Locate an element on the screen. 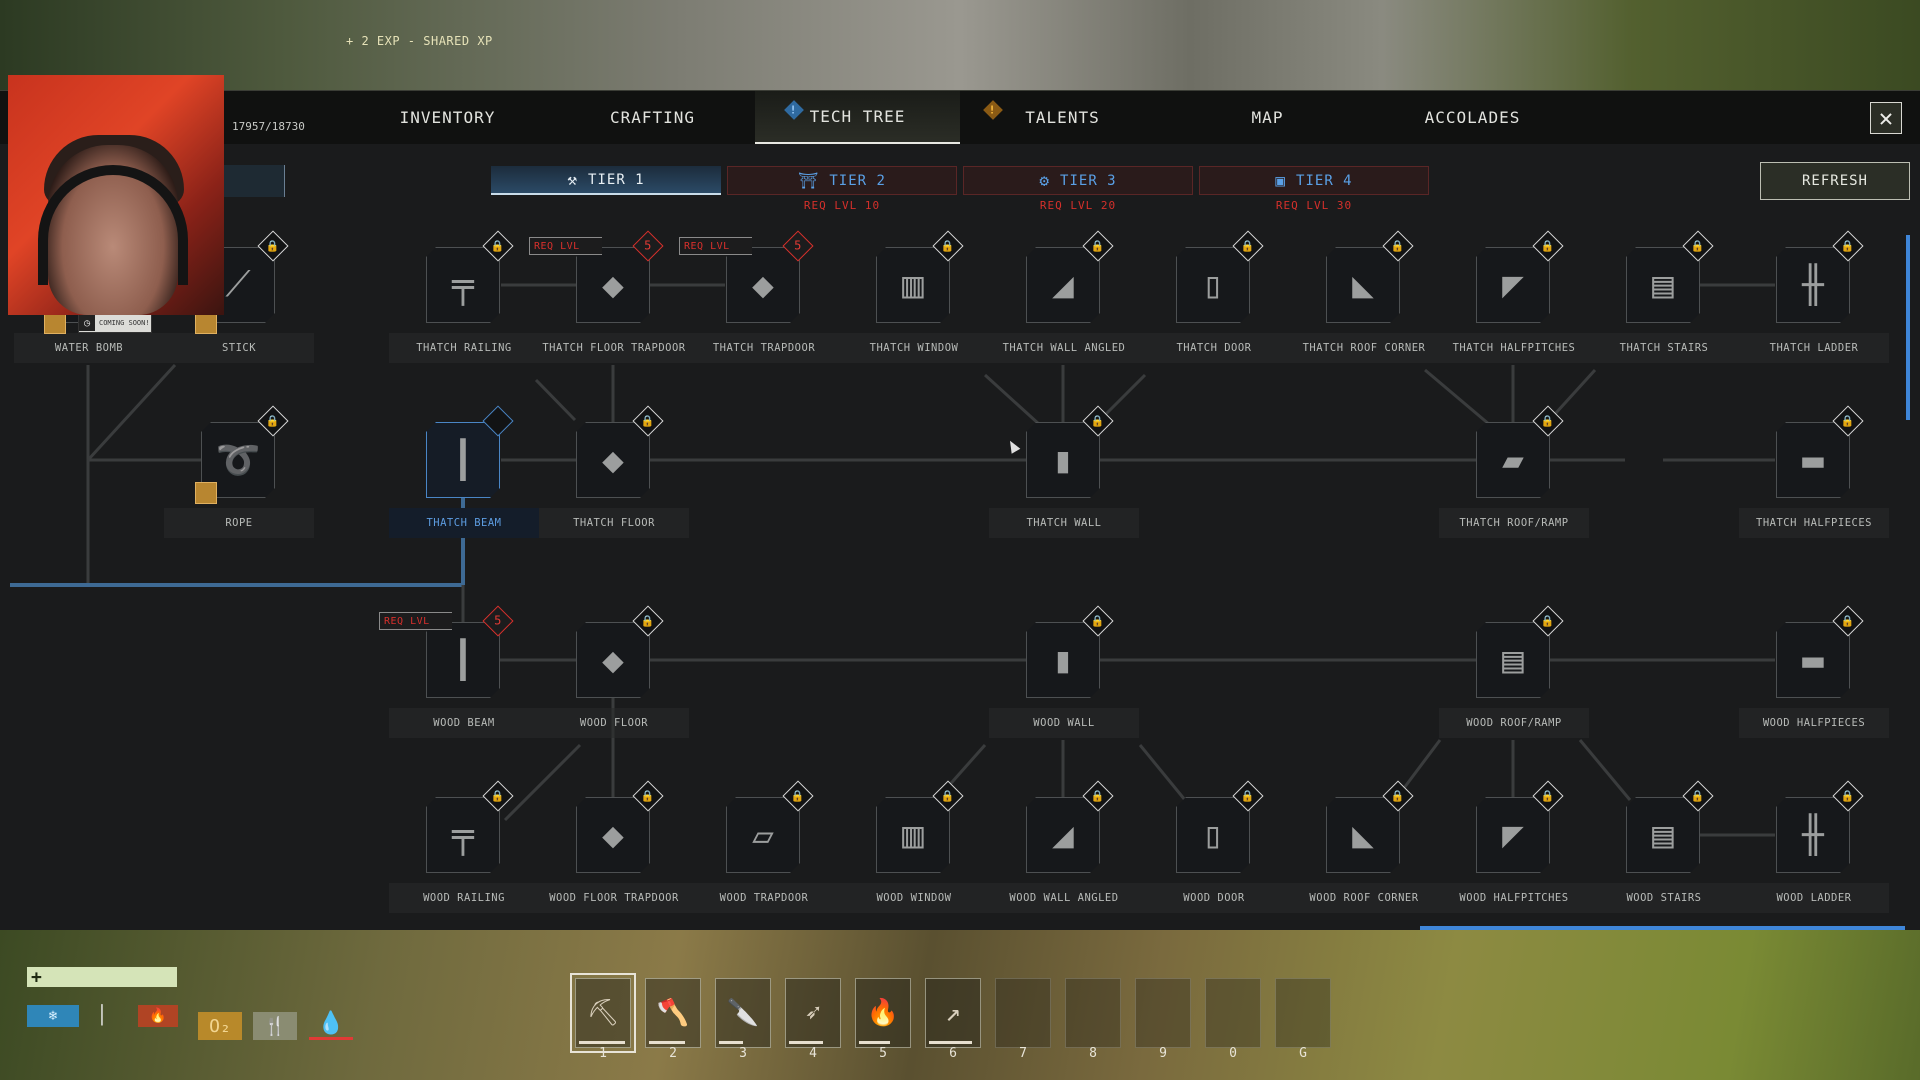 The image size is (1920, 1080). tech-node-wood-roof-corner: ◣ 🔒 WOOD ROOF CORNER is located at coordinates (1364, 846).